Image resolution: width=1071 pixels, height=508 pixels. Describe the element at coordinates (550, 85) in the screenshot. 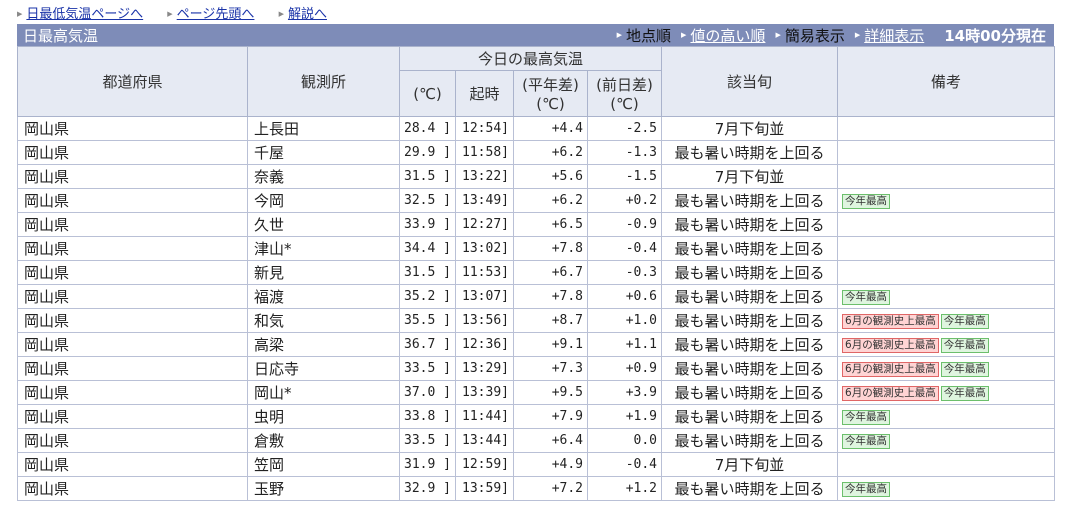

I see `normal-diff-label: (平年差)` at that location.